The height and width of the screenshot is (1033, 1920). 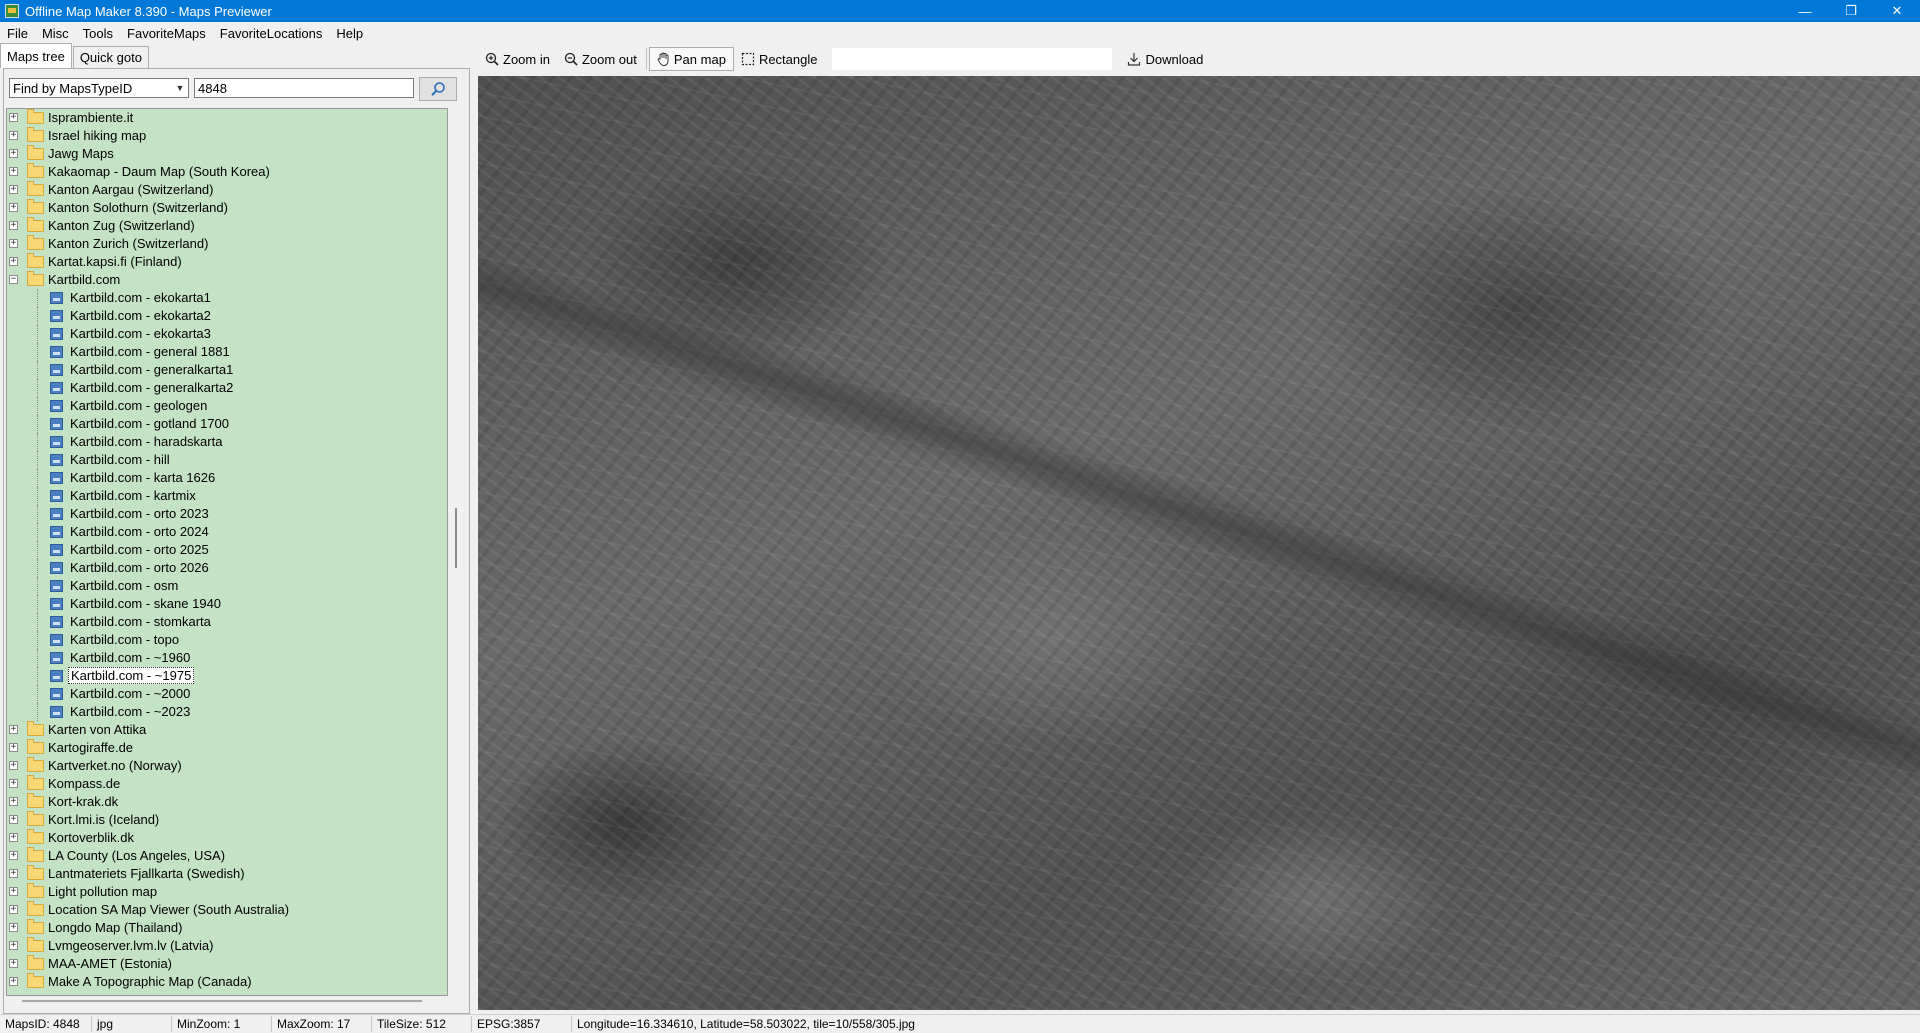 What do you see at coordinates (227, 172) in the screenshot?
I see `tree-folder: + Kakaomap - Daum Map (South Korea)` at bounding box center [227, 172].